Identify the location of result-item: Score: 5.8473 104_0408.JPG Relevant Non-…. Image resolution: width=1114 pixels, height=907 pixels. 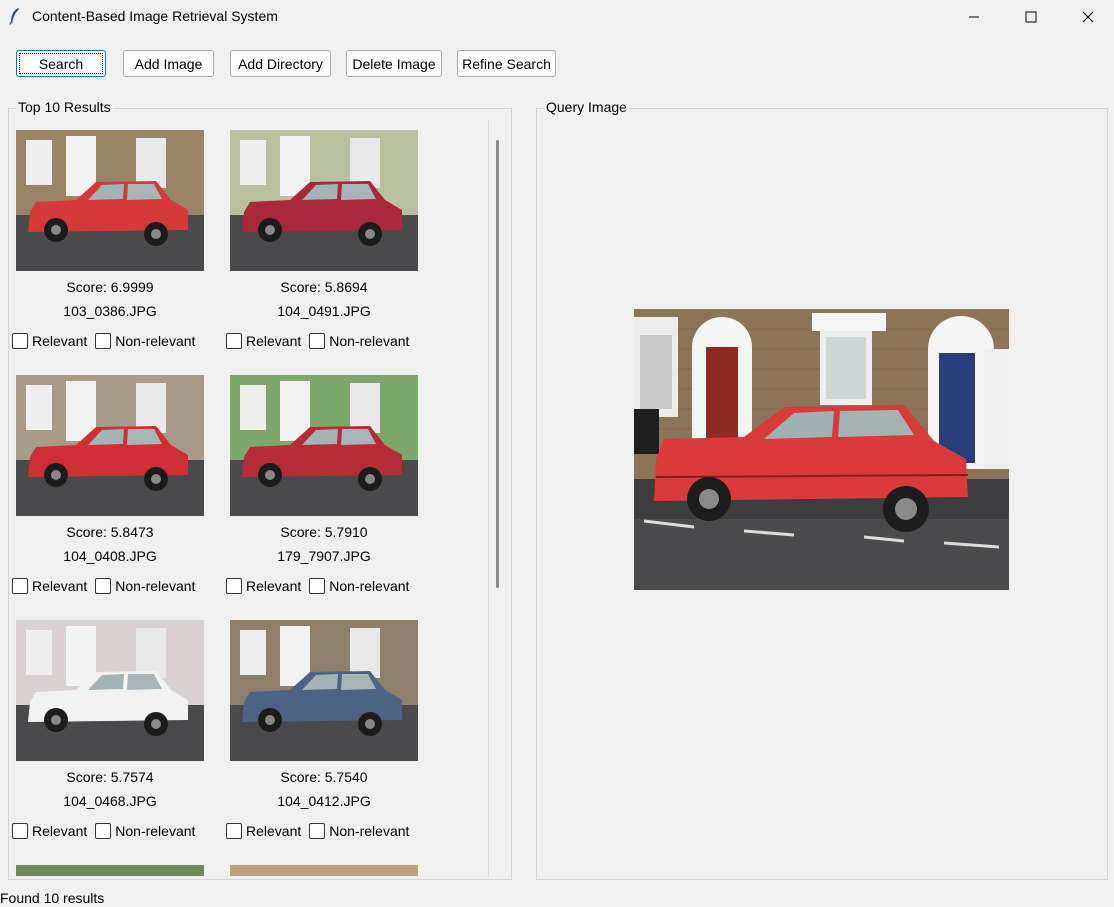
(116, 497).